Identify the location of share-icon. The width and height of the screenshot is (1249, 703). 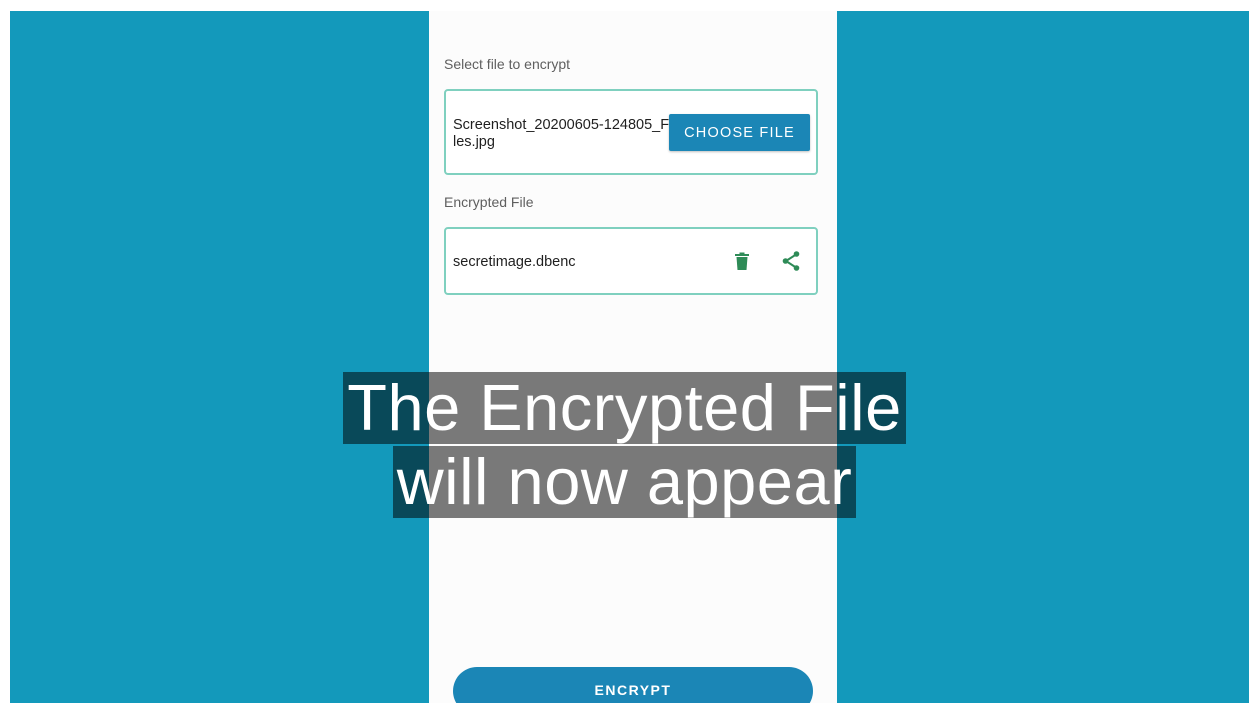
(791, 261).